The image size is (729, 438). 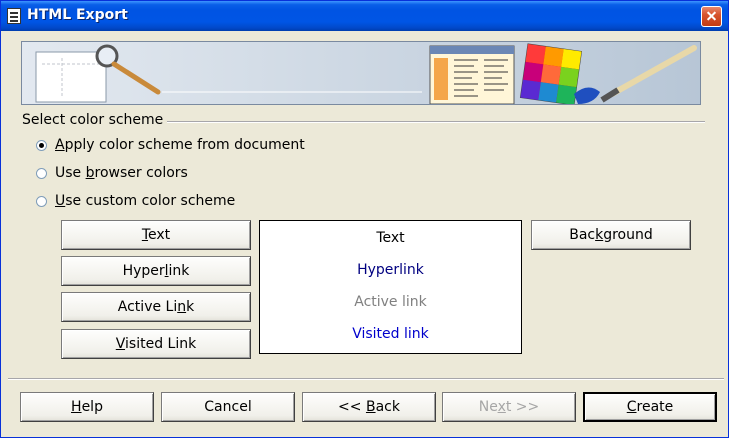 What do you see at coordinates (41, 145) in the screenshot?
I see `radio-button-checked` at bounding box center [41, 145].